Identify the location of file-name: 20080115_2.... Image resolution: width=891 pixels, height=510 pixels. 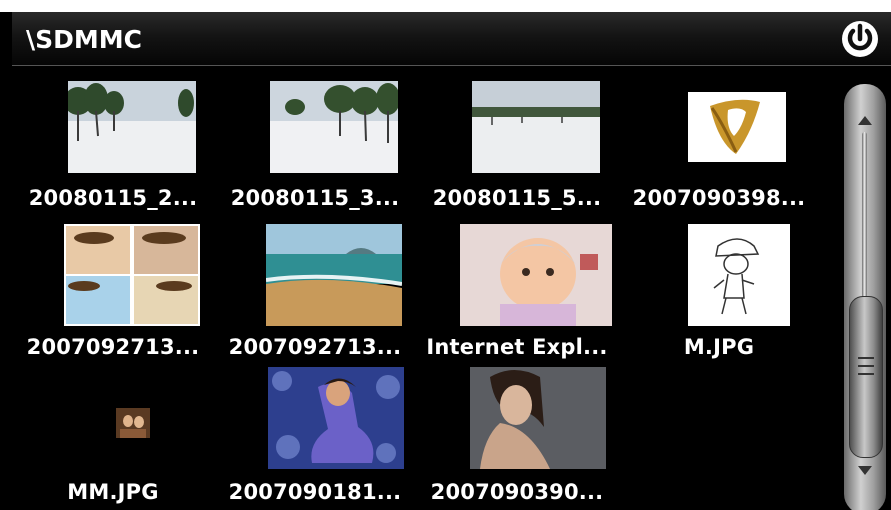
(113, 198).